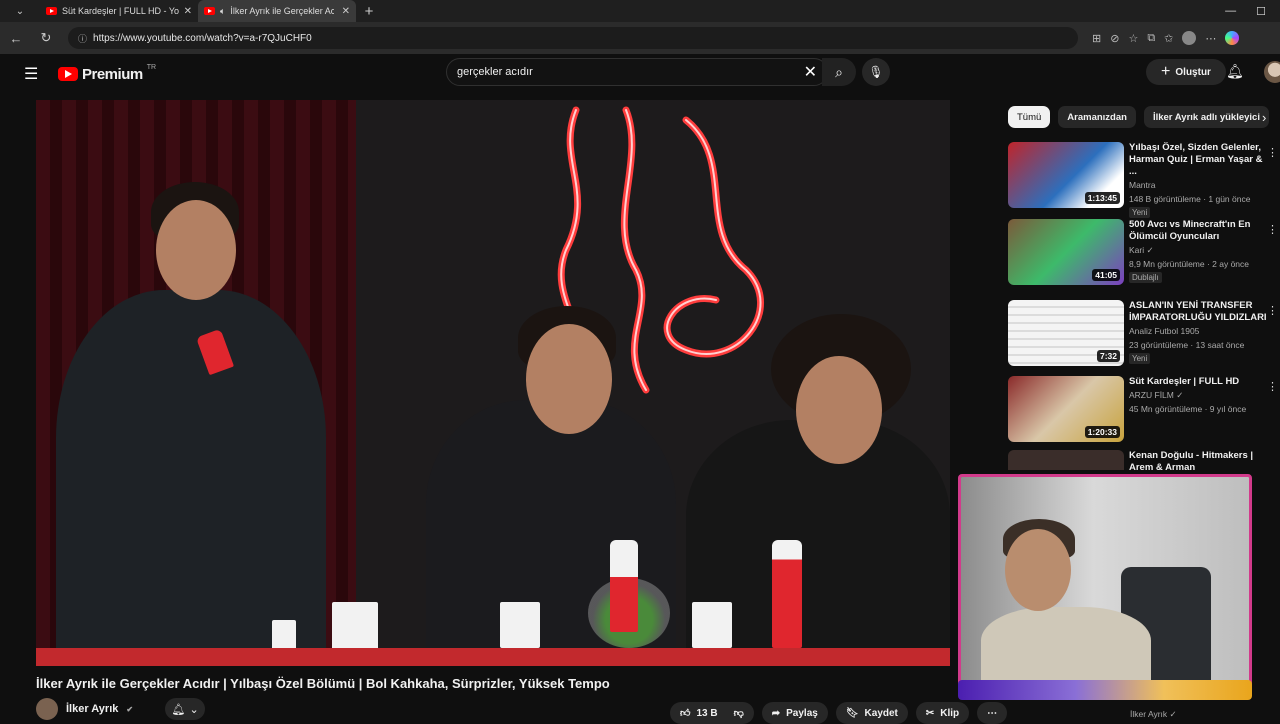 This screenshot has height=724, width=1280. I want to click on rec-views: 45 Mn görüntüleme · 9 yıl önce, so click(1188, 409).